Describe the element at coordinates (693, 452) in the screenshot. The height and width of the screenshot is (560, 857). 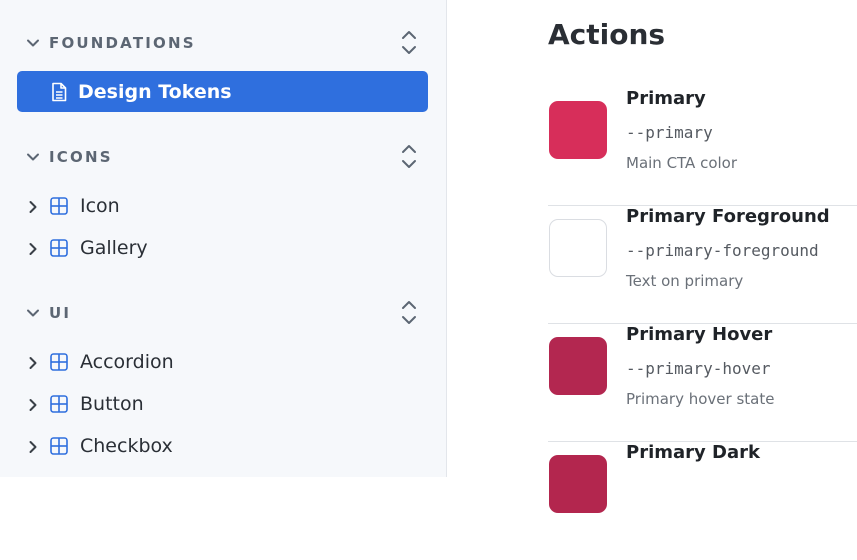
I see `token-name: Primary Dark` at that location.